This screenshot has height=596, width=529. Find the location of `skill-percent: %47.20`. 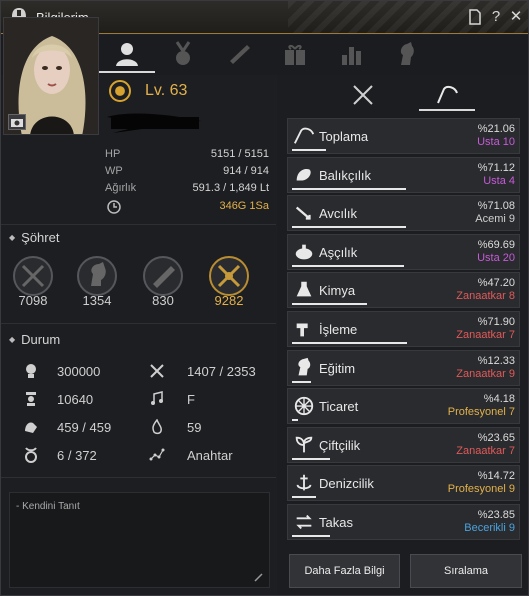

skill-percent: %47.20 is located at coordinates (496, 283).